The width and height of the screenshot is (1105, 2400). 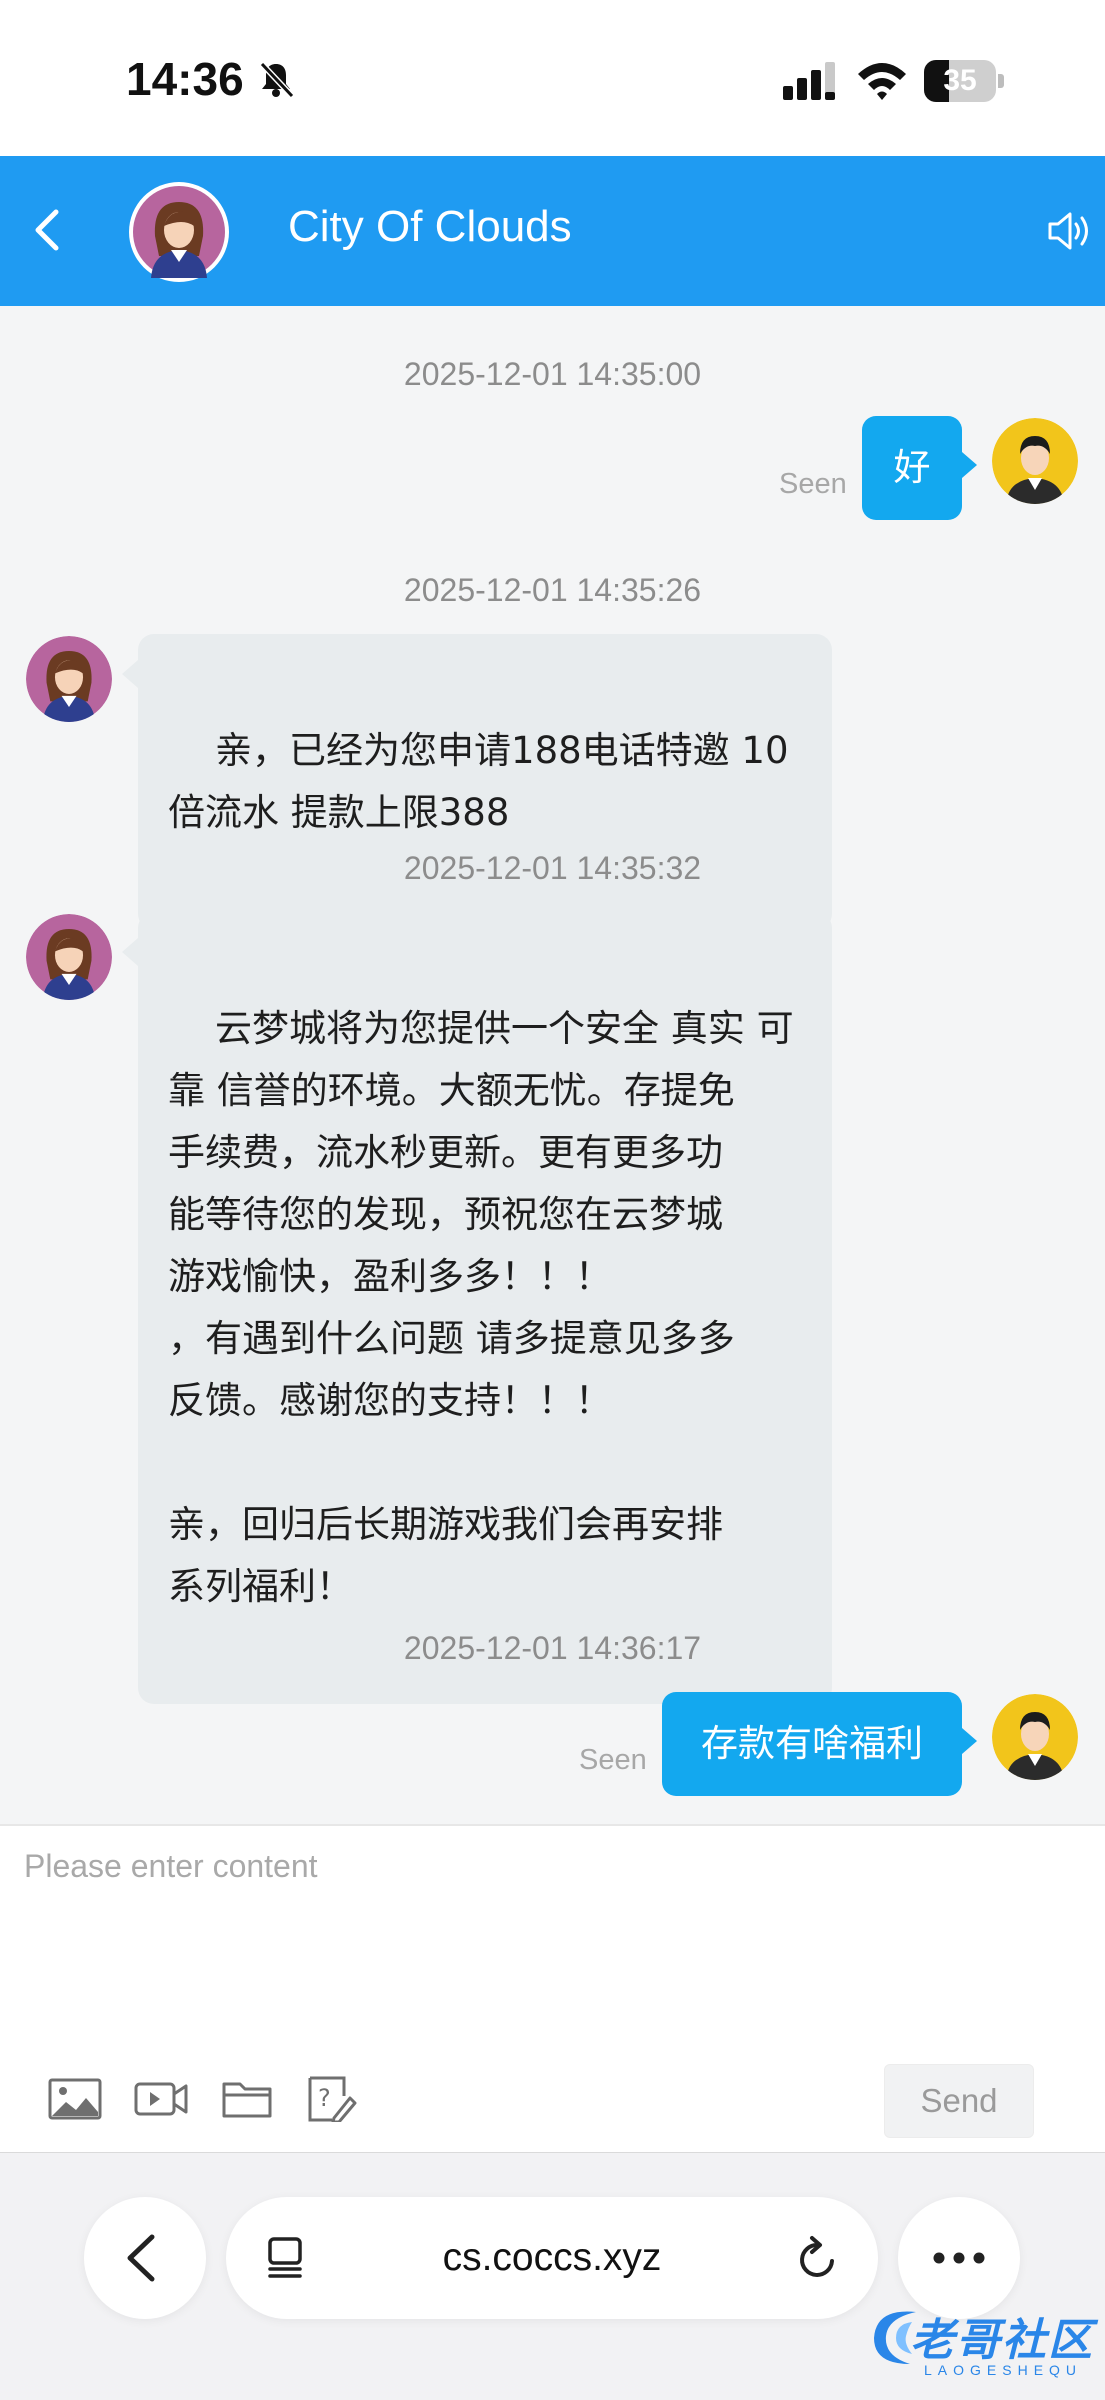 I want to click on message-input, so click(x=554, y=1948).